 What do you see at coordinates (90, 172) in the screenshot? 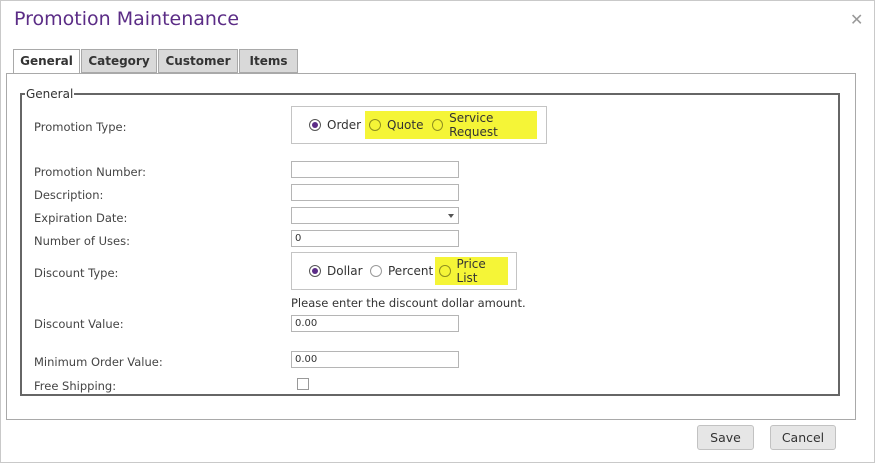
I see `promotion-number-label: Promotion Number:` at bounding box center [90, 172].